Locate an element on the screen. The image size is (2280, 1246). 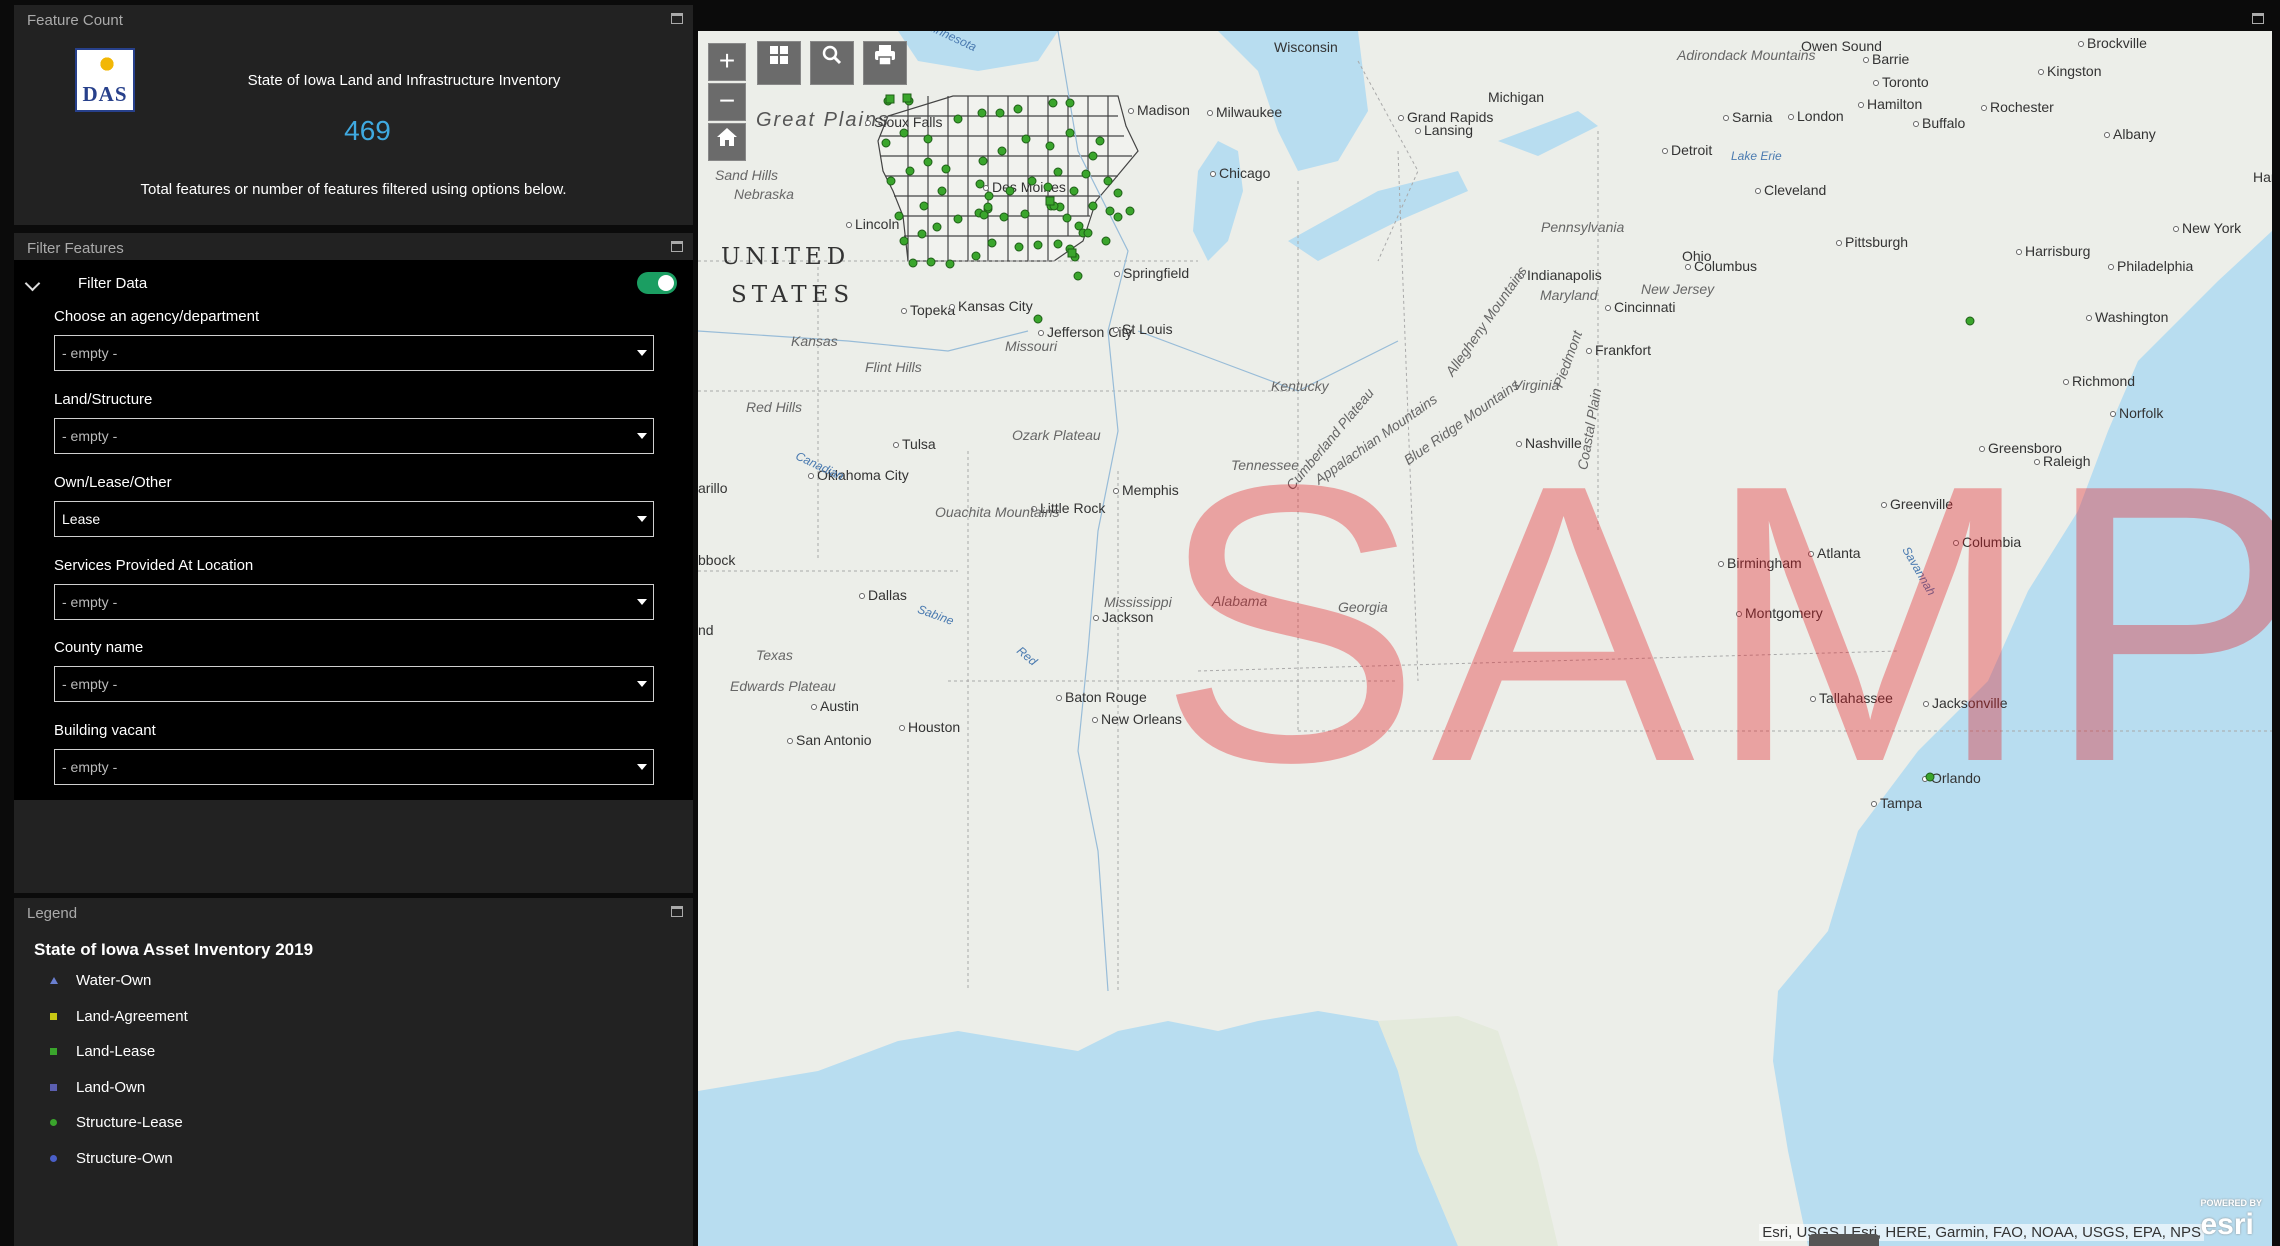
triangle-symbol-icon is located at coordinates (54, 980).